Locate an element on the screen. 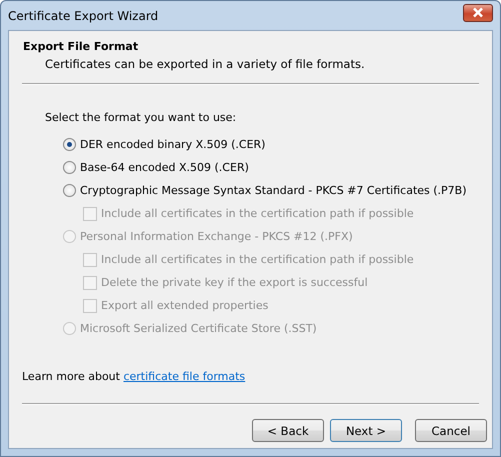 This screenshot has height=457, width=501. wizard-button: Next > is located at coordinates (366, 430).